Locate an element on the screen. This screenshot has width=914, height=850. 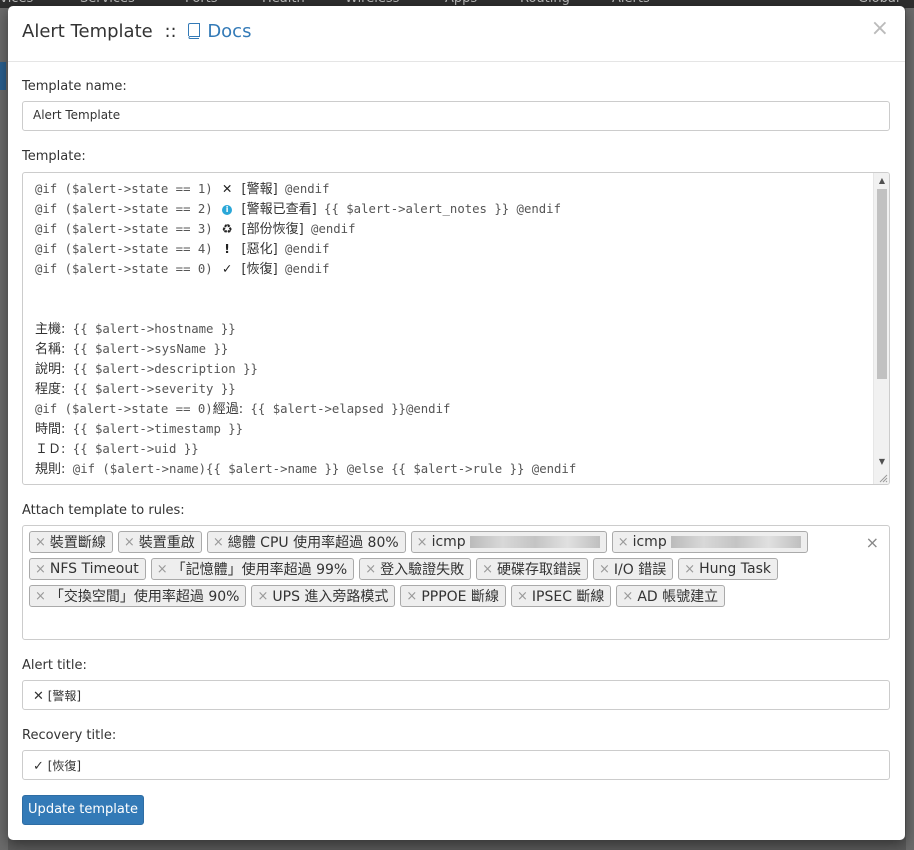
modal-title-text: Alert Template is located at coordinates (87, 31).